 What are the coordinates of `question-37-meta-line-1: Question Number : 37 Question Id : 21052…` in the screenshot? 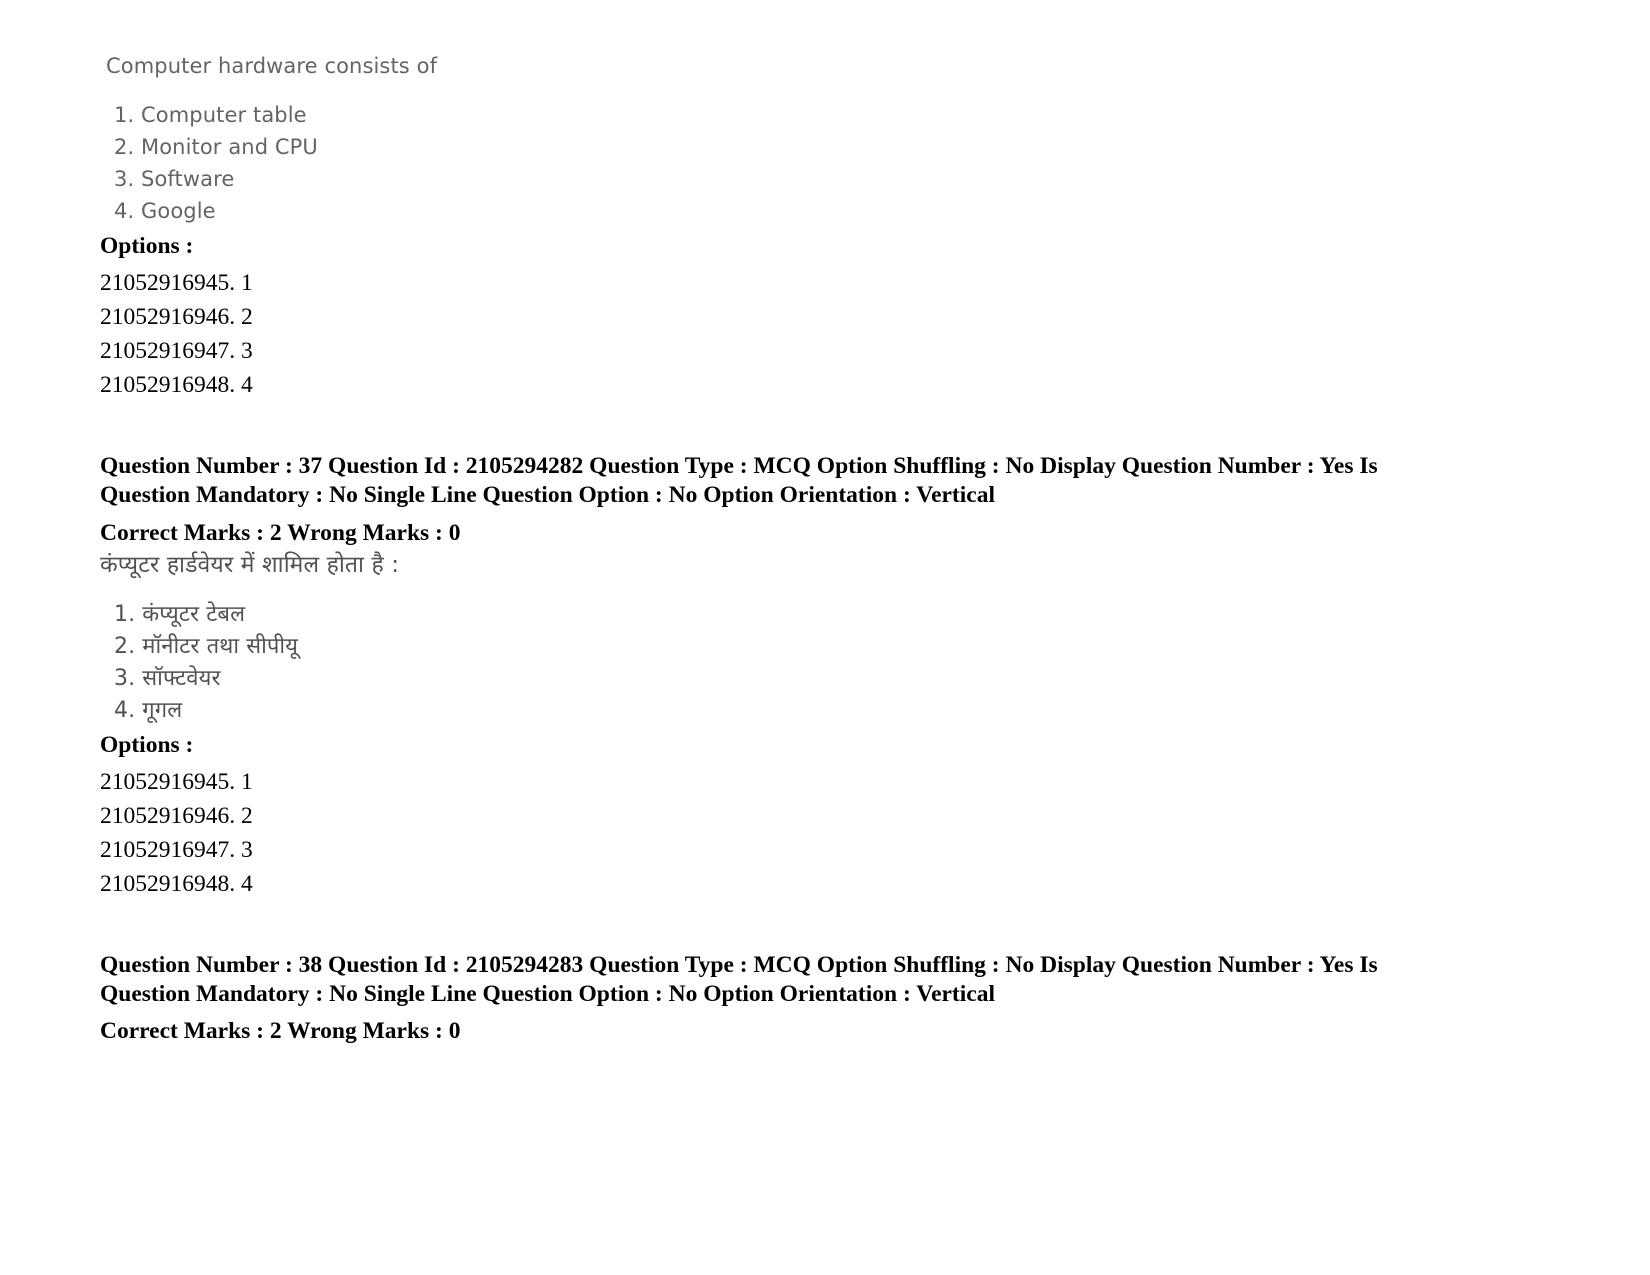 It's located at (739, 466).